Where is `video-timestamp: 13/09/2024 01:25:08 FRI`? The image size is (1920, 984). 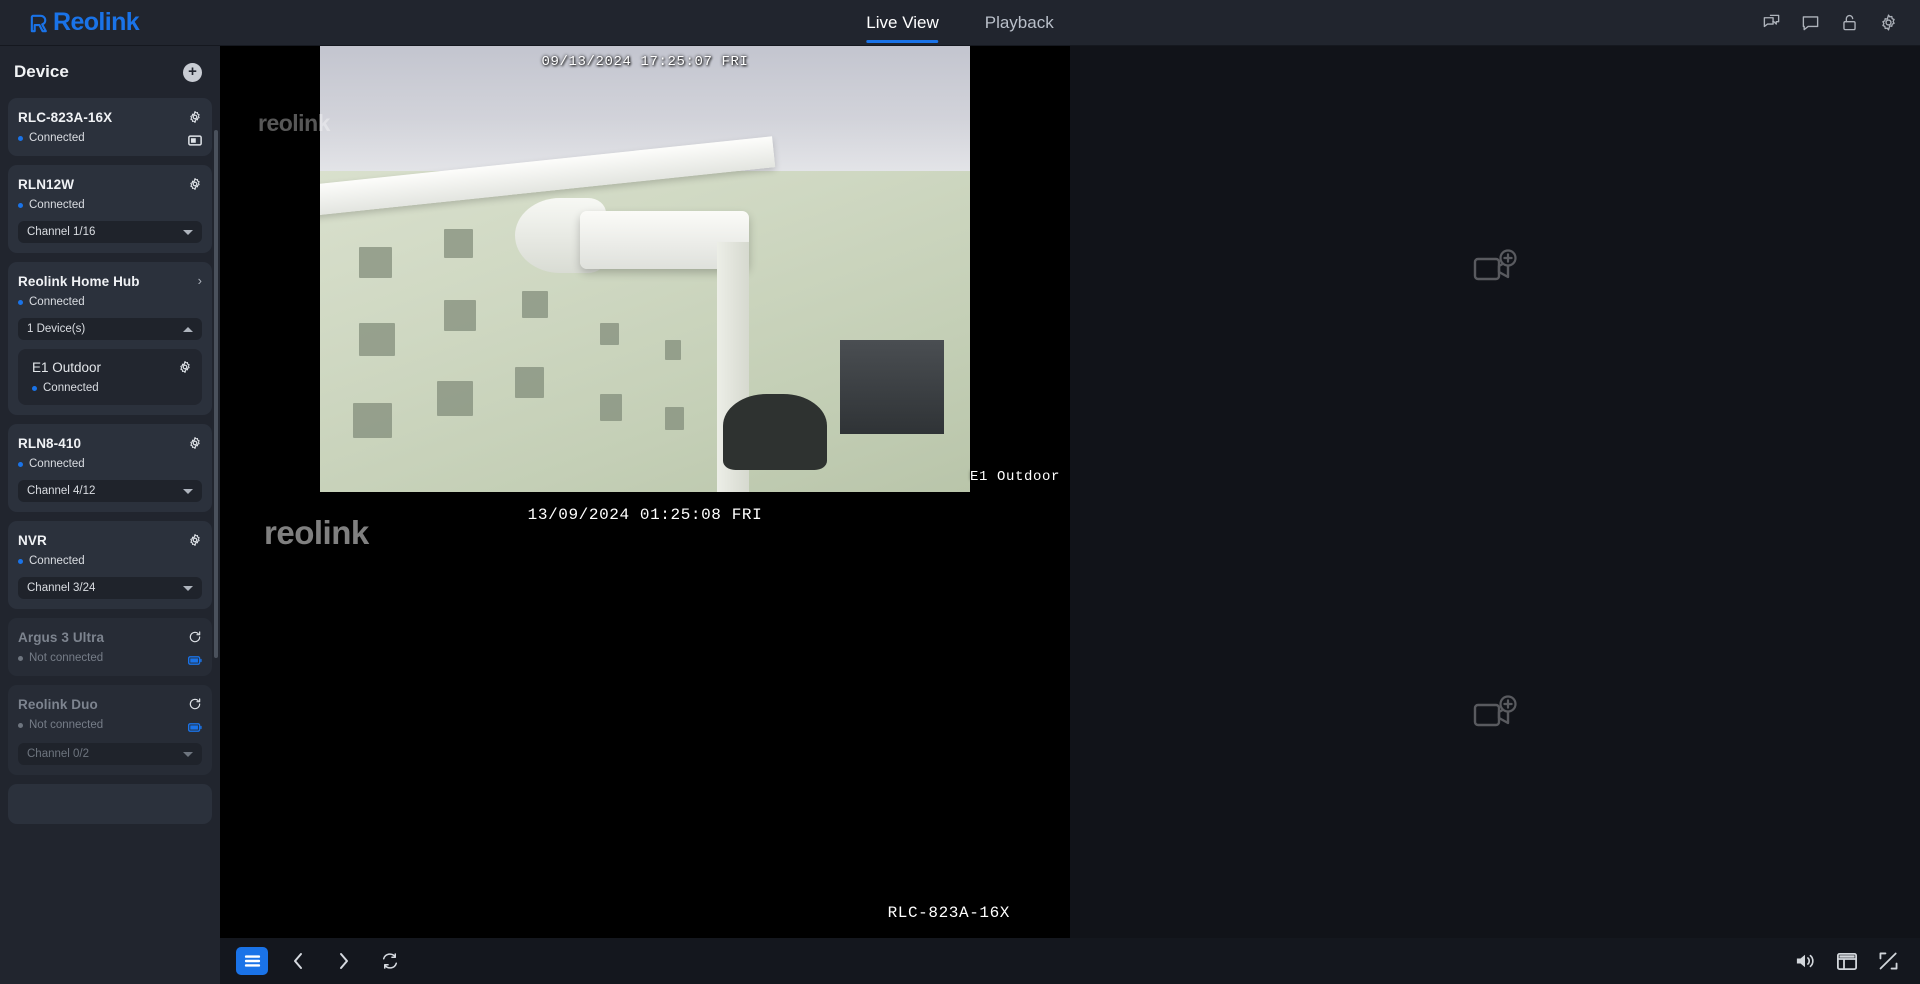
video-timestamp: 13/09/2024 01:25:08 FRI is located at coordinates (645, 515).